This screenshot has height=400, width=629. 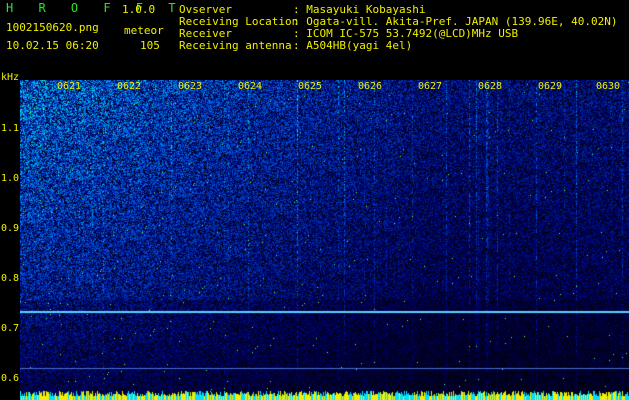 What do you see at coordinates (490, 86) in the screenshot?
I see `time-tick-label: 0628` at bounding box center [490, 86].